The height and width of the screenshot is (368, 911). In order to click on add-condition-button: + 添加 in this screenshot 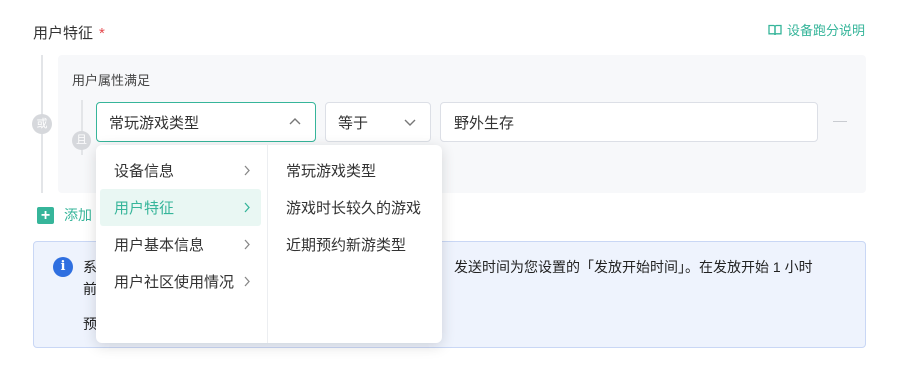, I will do `click(64, 215)`.